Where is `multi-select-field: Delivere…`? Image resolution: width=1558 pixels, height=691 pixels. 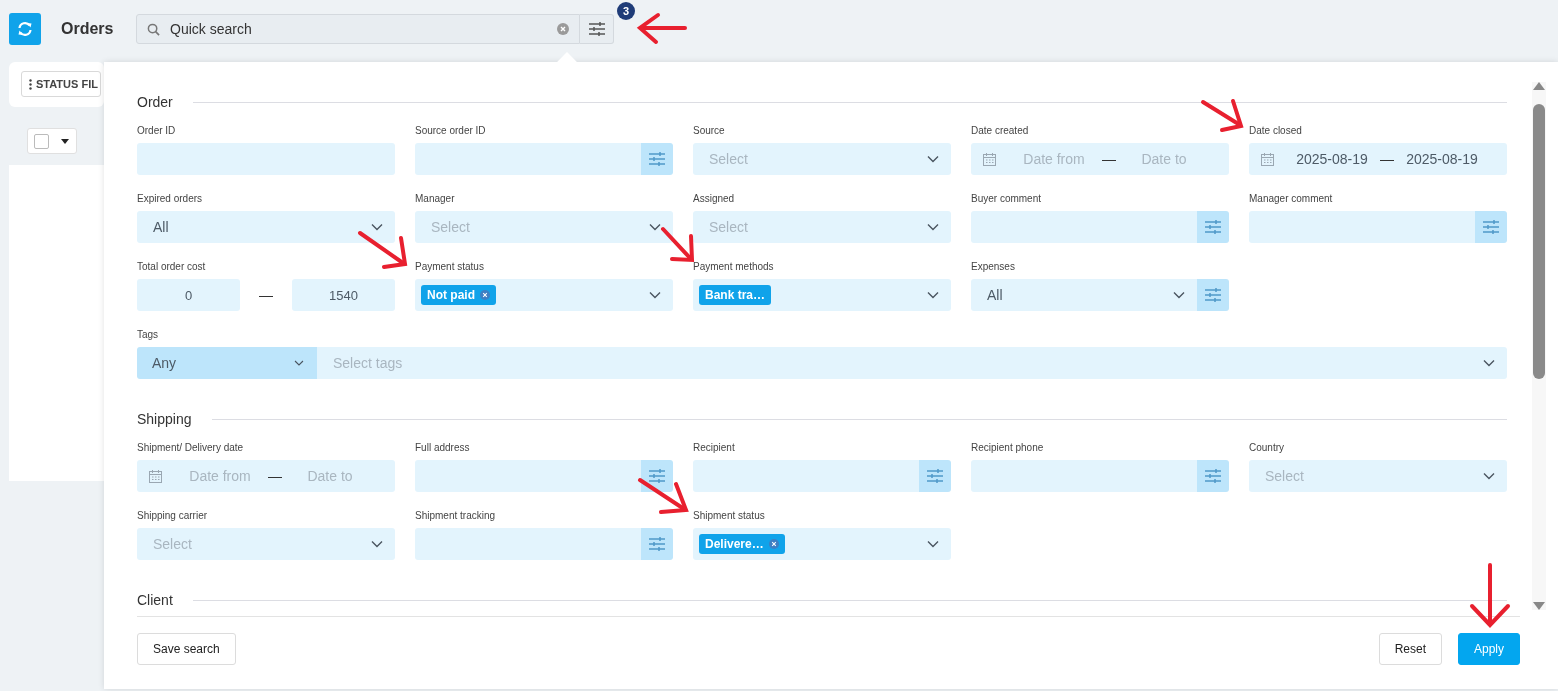 multi-select-field: Delivere… is located at coordinates (822, 544).